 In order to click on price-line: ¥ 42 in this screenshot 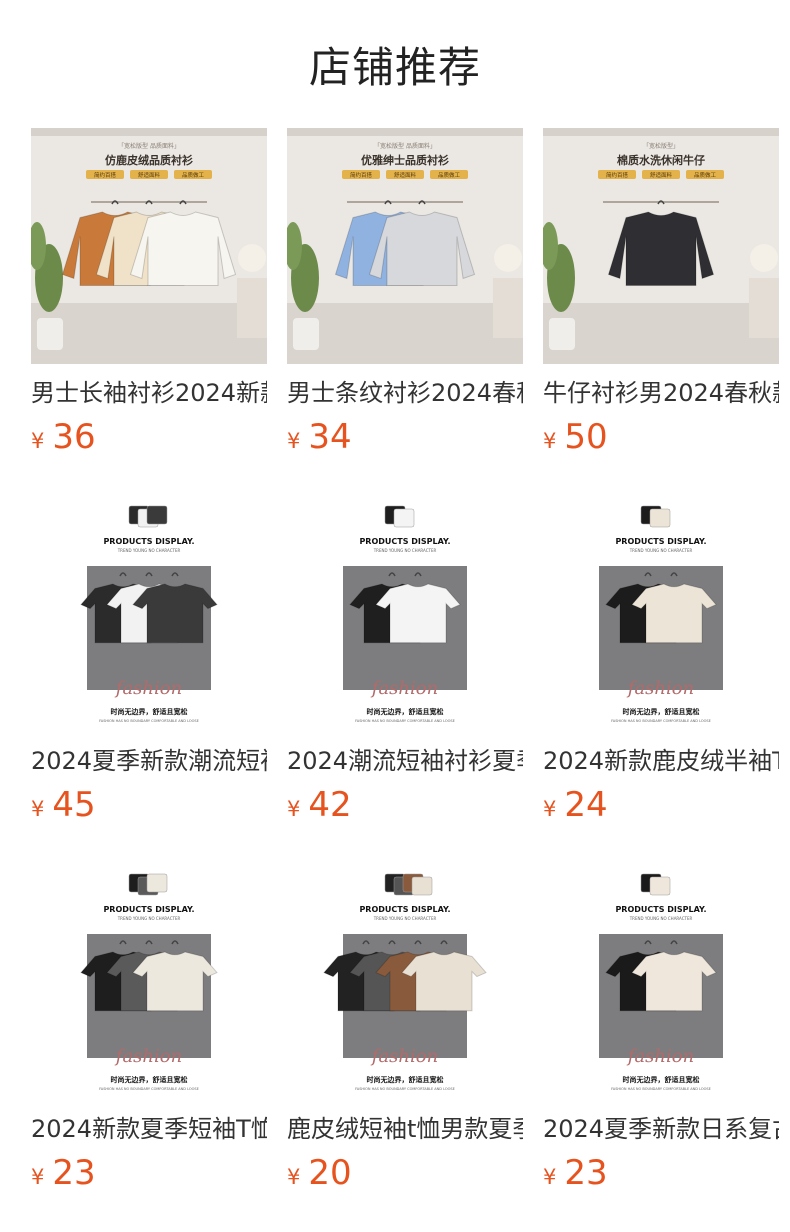, I will do `click(405, 805)`.